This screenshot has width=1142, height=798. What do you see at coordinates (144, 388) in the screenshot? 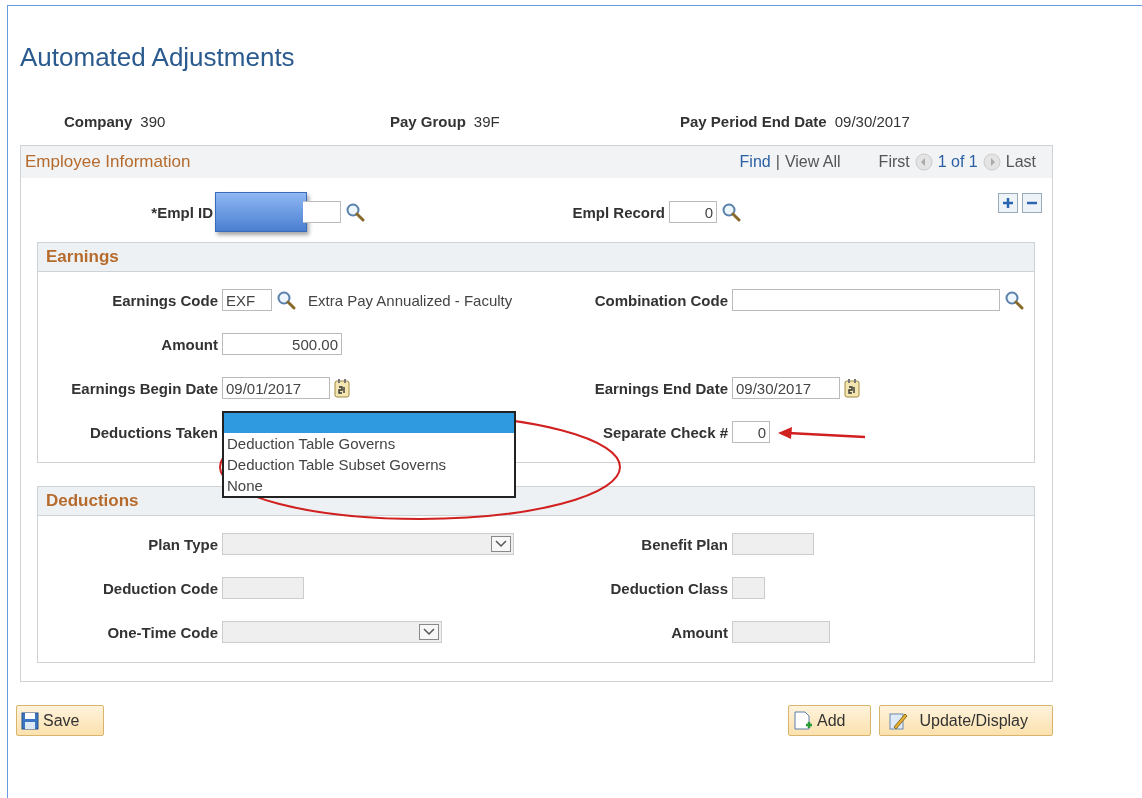
I see `field-label: Earnings Begin Date` at bounding box center [144, 388].